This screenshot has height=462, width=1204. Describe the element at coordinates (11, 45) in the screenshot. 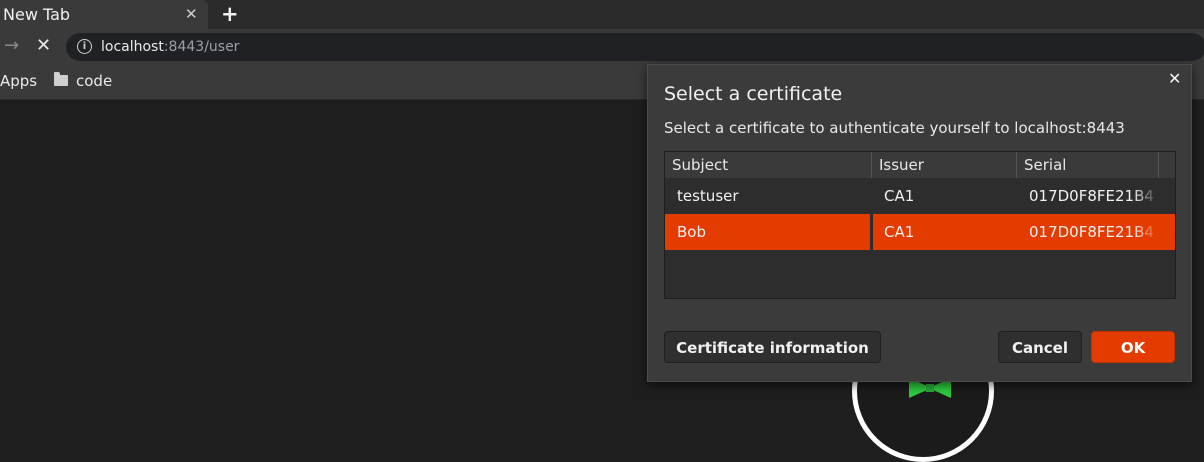

I see `forward-arrow-icon: →` at that location.